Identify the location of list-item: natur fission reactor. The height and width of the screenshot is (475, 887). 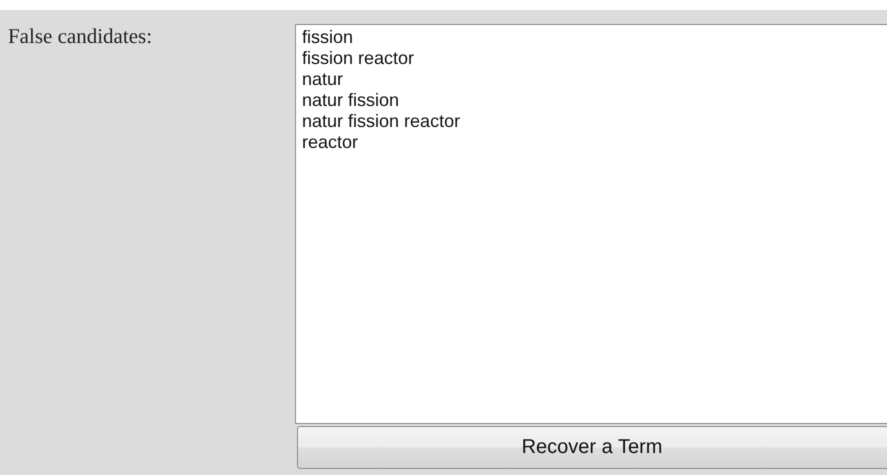
(594, 121).